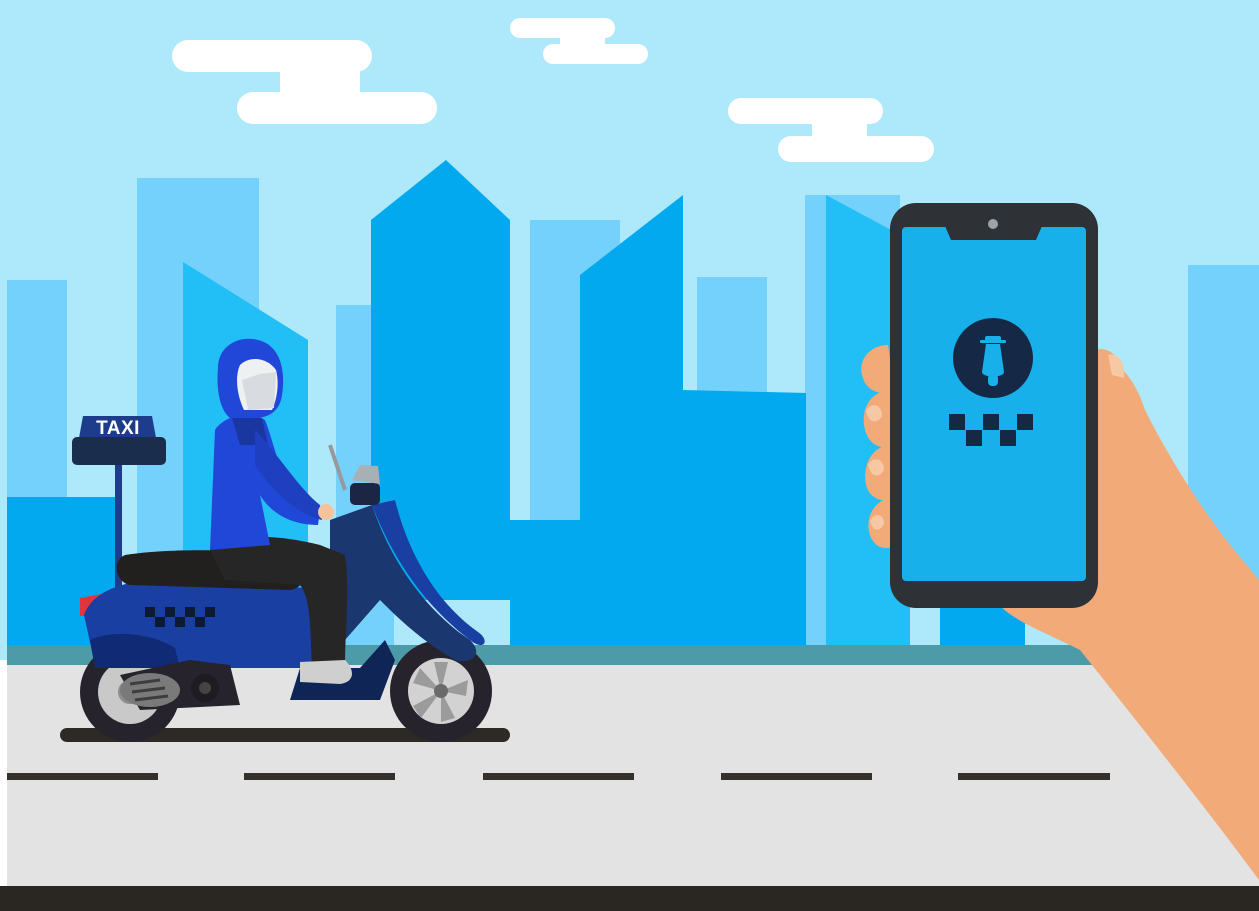 The image size is (1259, 911). Describe the element at coordinates (993, 224) in the screenshot. I see `phone-camera` at that location.